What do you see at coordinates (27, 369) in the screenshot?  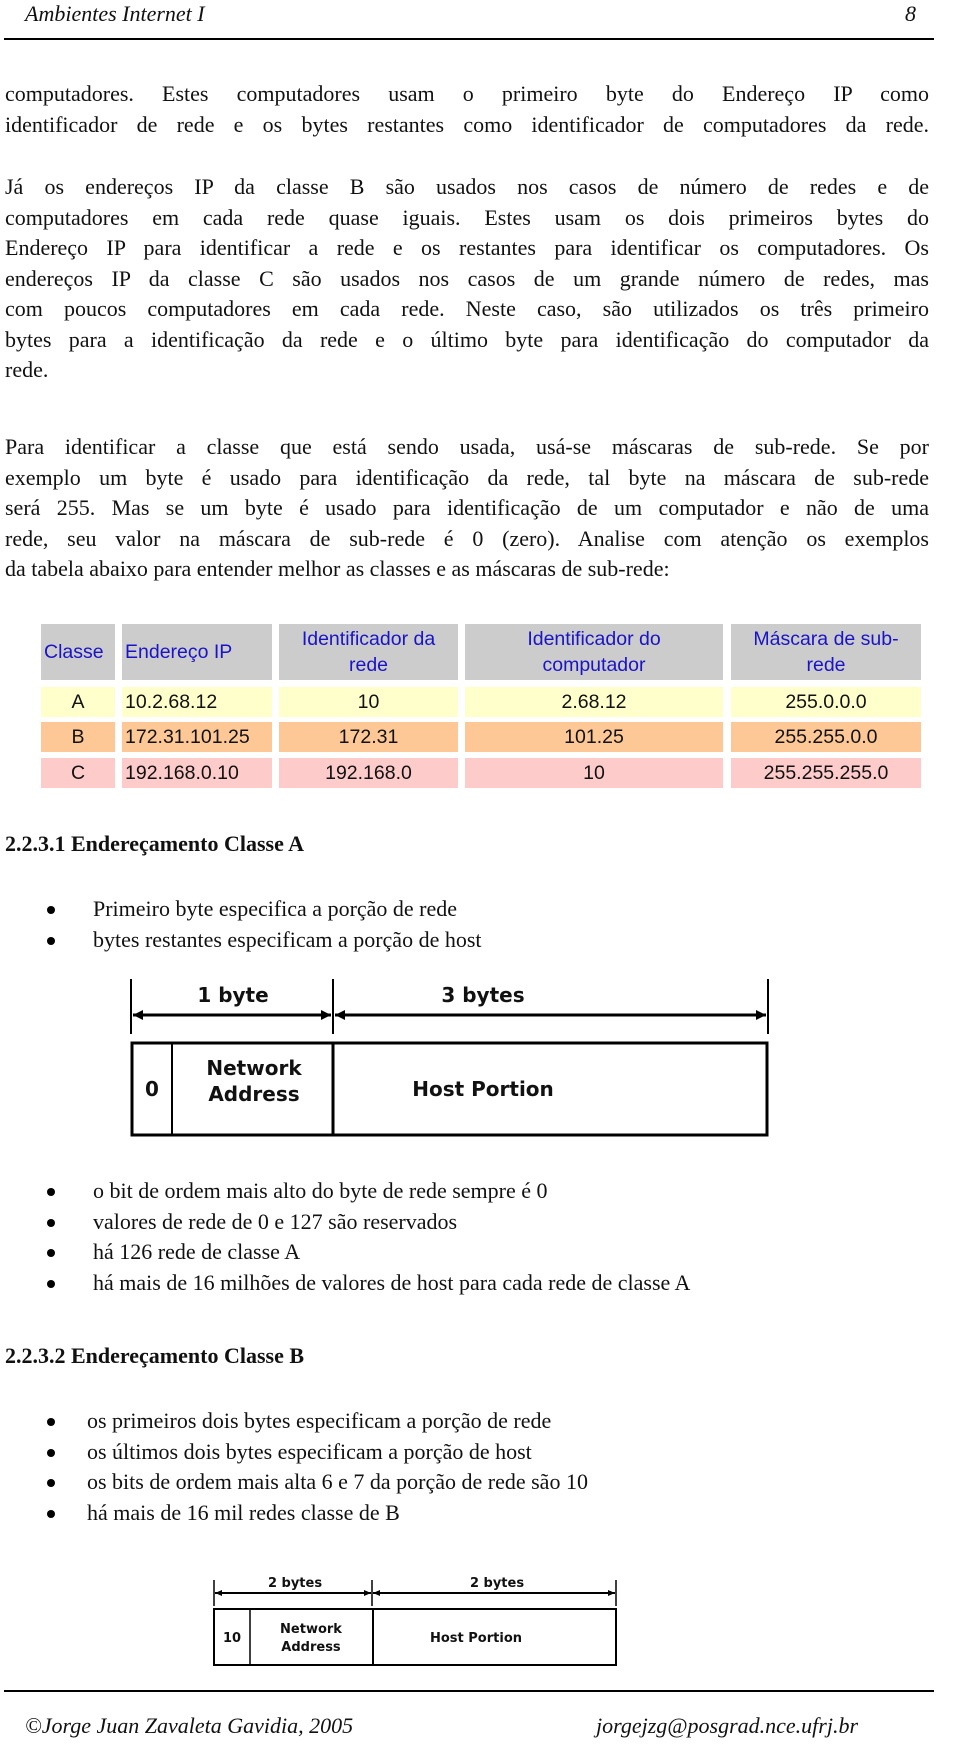 I see `paragraph-line: rede.` at bounding box center [27, 369].